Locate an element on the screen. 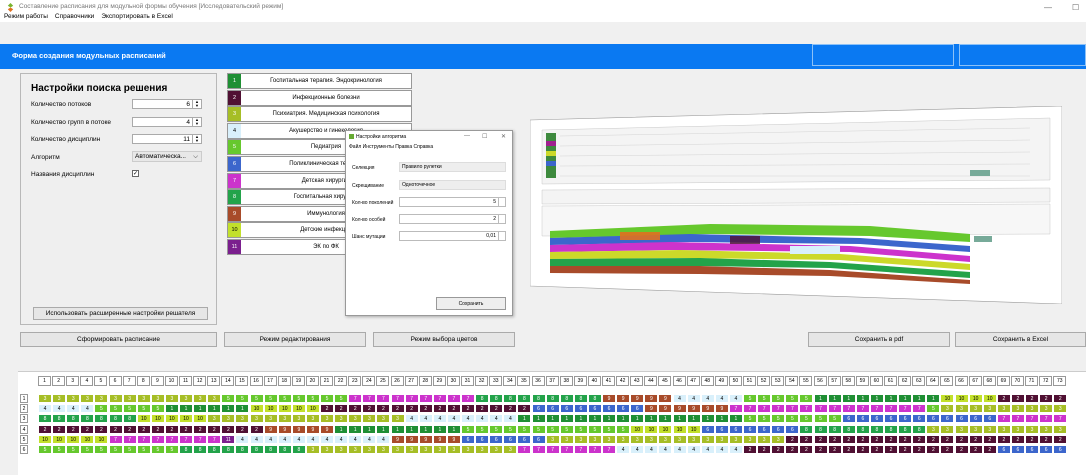  individuals-spinbox: 2 is located at coordinates (452, 219).